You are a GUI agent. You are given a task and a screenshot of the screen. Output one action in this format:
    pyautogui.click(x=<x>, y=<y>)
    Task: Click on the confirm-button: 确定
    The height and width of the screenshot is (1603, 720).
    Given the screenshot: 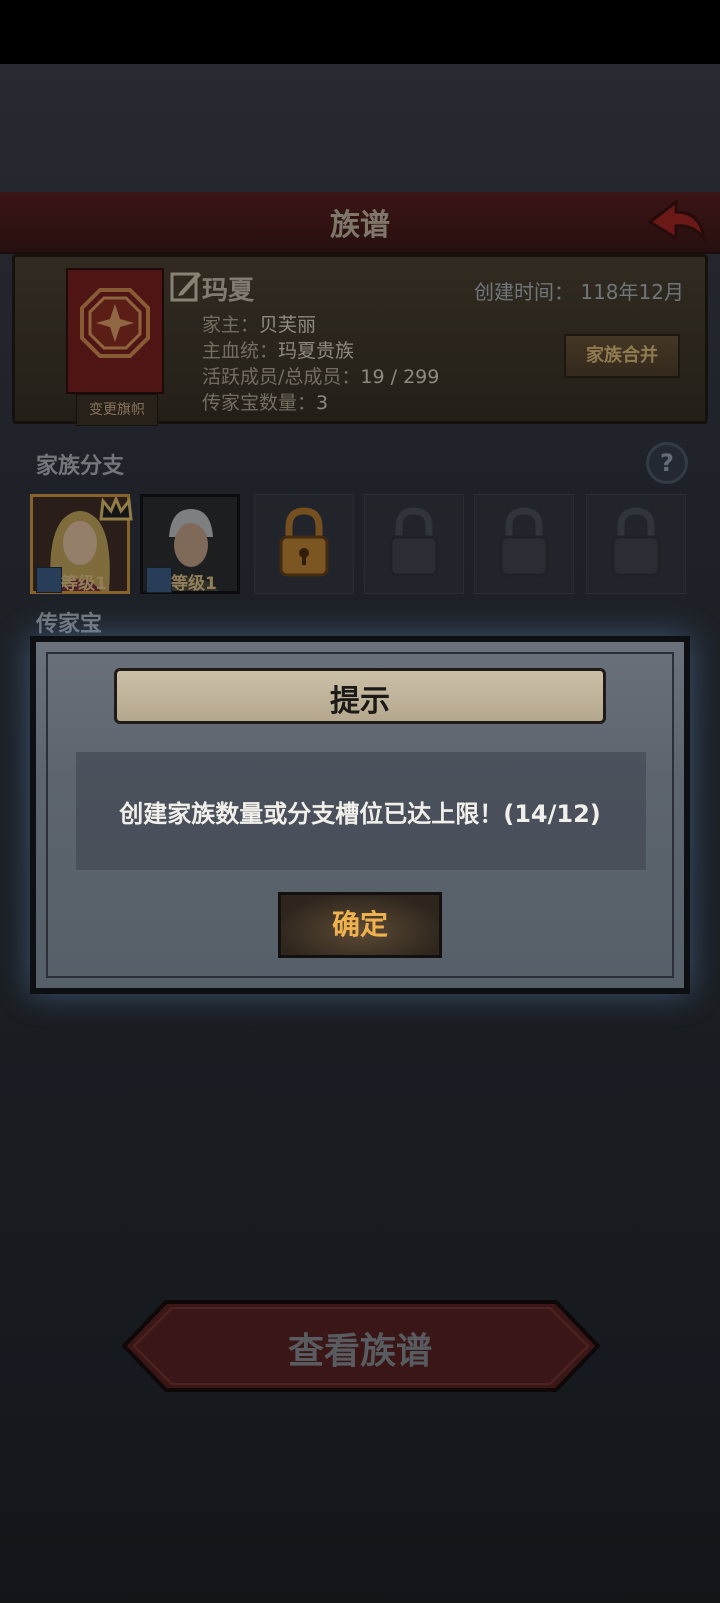 What is the action you would take?
    pyautogui.click(x=360, y=925)
    